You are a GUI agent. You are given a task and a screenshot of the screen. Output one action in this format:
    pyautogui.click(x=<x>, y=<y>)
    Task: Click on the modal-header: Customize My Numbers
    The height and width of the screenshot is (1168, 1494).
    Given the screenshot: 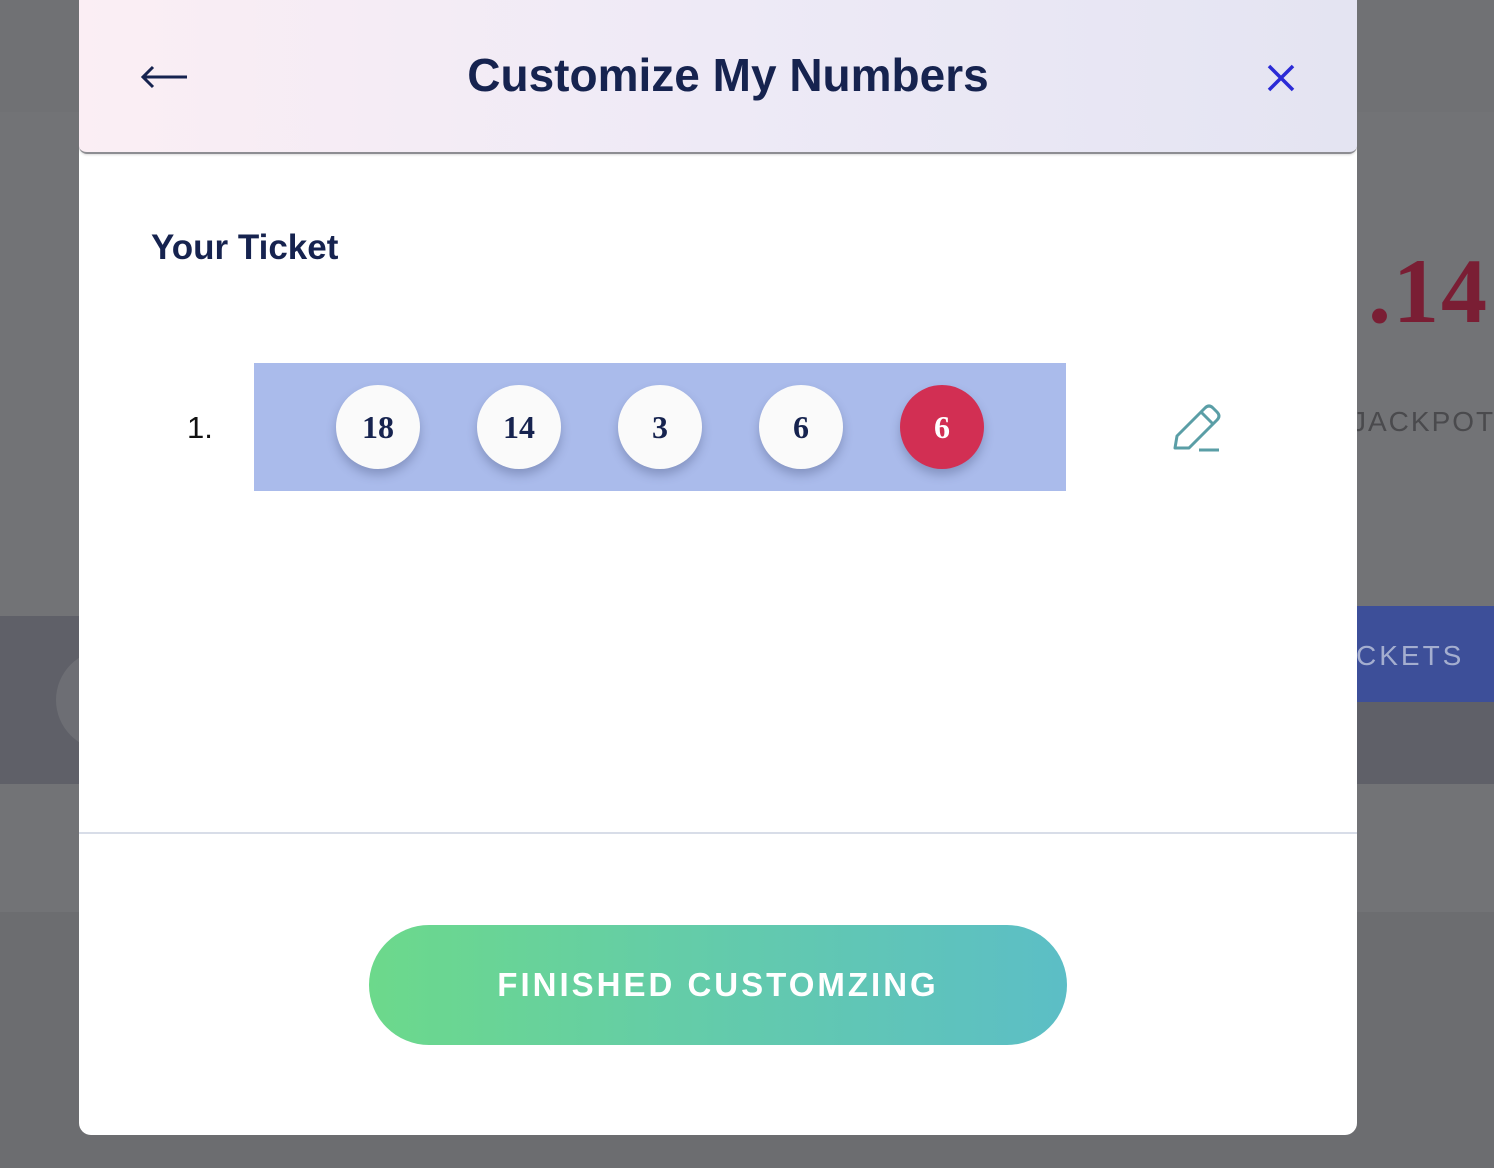 What is the action you would take?
    pyautogui.click(x=718, y=77)
    